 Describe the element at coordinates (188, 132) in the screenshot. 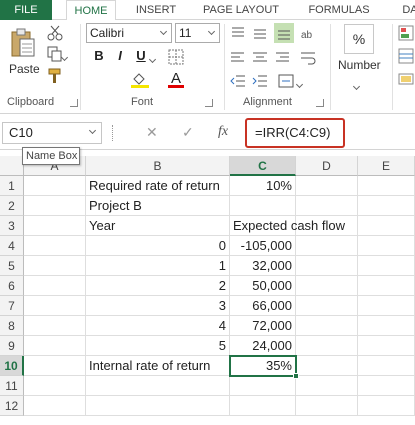

I see `enter-icon: ✓` at that location.